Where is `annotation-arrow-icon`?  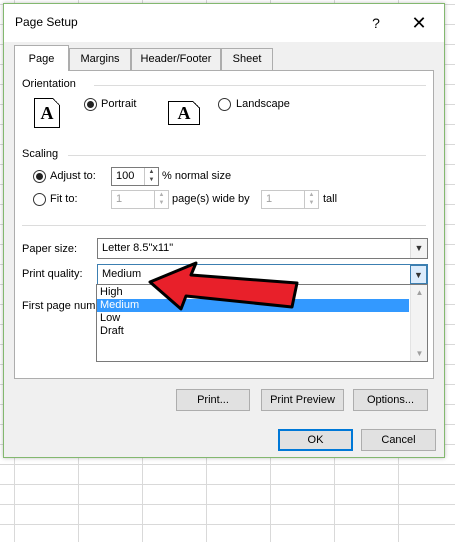
annotation-arrow-icon is located at coordinates (223, 286).